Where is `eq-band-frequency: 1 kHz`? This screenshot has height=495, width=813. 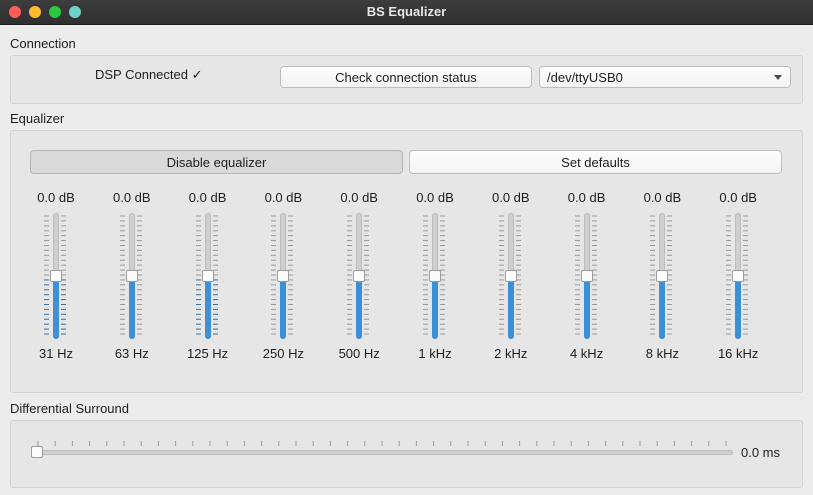
eq-band-frequency: 1 kHz is located at coordinates (435, 353).